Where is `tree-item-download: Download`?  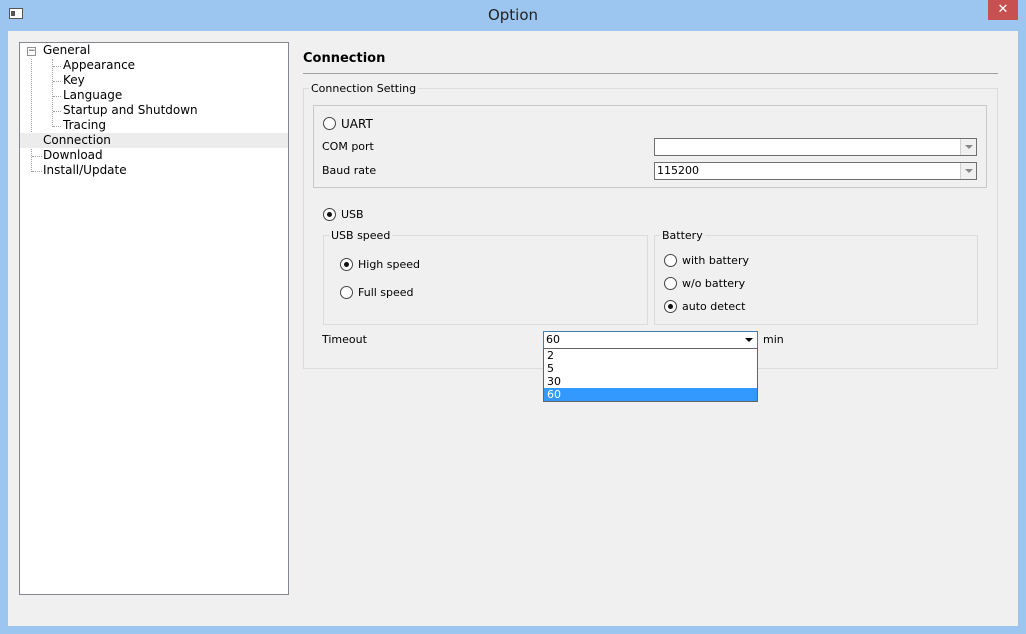
tree-item-download: Download is located at coordinates (73, 155).